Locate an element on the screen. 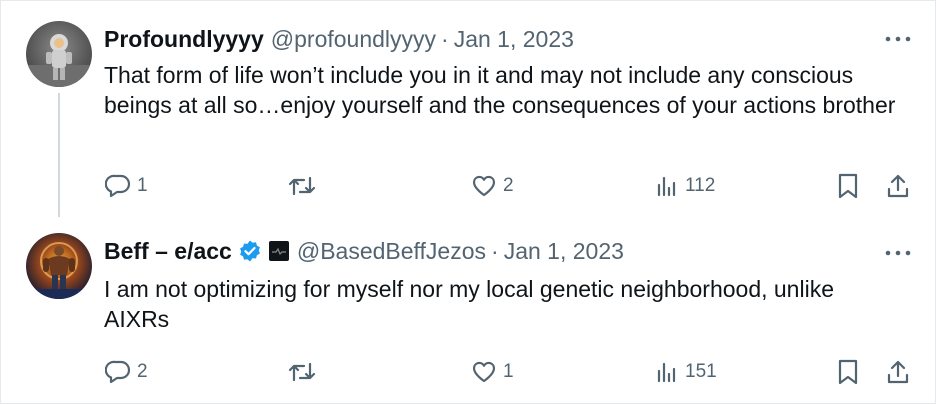  tweet-actions: 2 1 151 is located at coordinates (468, 372).